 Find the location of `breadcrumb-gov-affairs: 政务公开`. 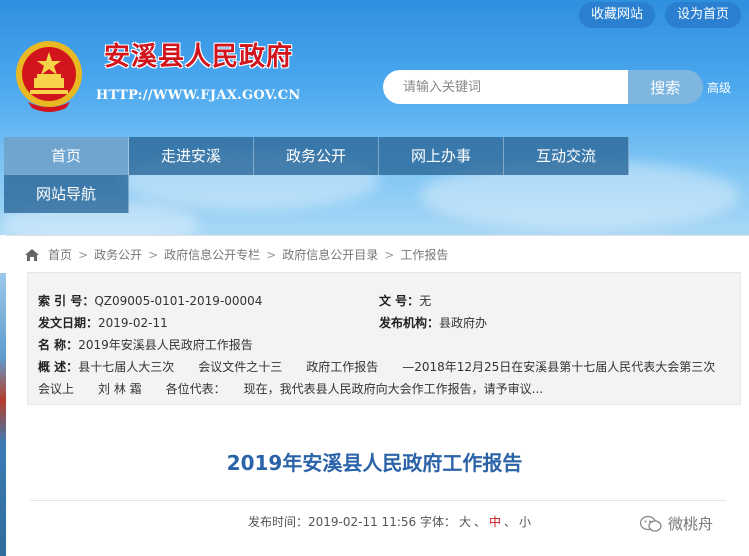

breadcrumb-gov-affairs: 政务公开 is located at coordinates (118, 254).